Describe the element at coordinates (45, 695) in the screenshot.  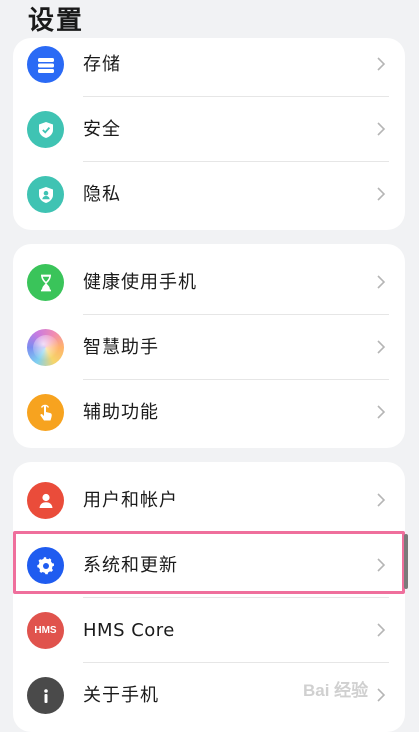
I see `info-icon` at that location.